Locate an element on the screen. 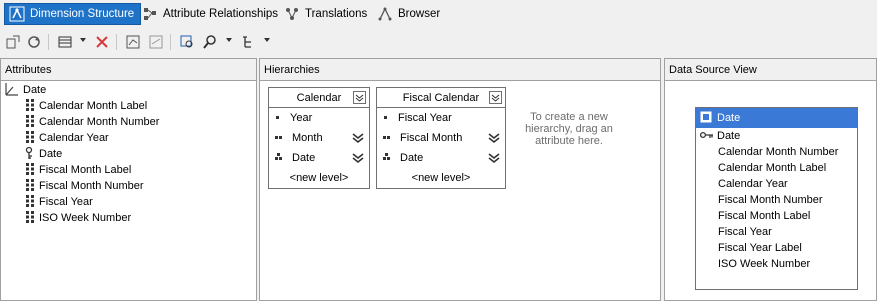 This screenshot has width=877, height=301. tab-label: Browser is located at coordinates (419, 14).